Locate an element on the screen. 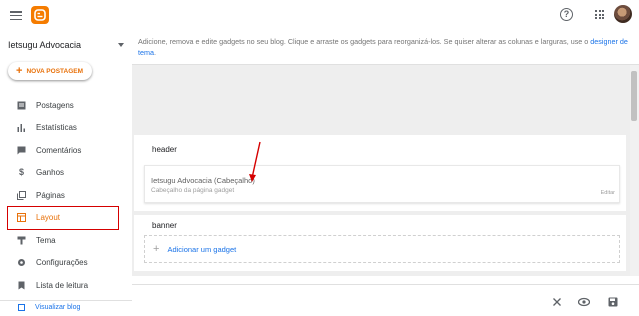 The width and height of the screenshot is (639, 316). add-gadget-label: Adicionar um gadget is located at coordinates (202, 249).